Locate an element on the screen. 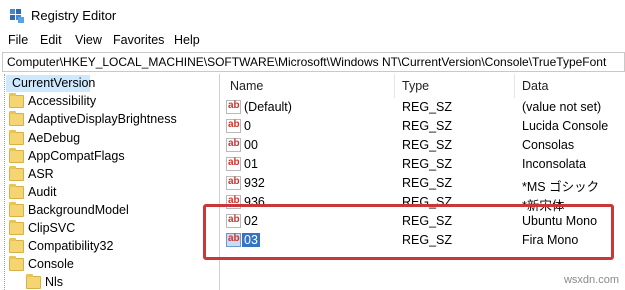 The image size is (625, 290). menu-file: File is located at coordinates (18, 40).